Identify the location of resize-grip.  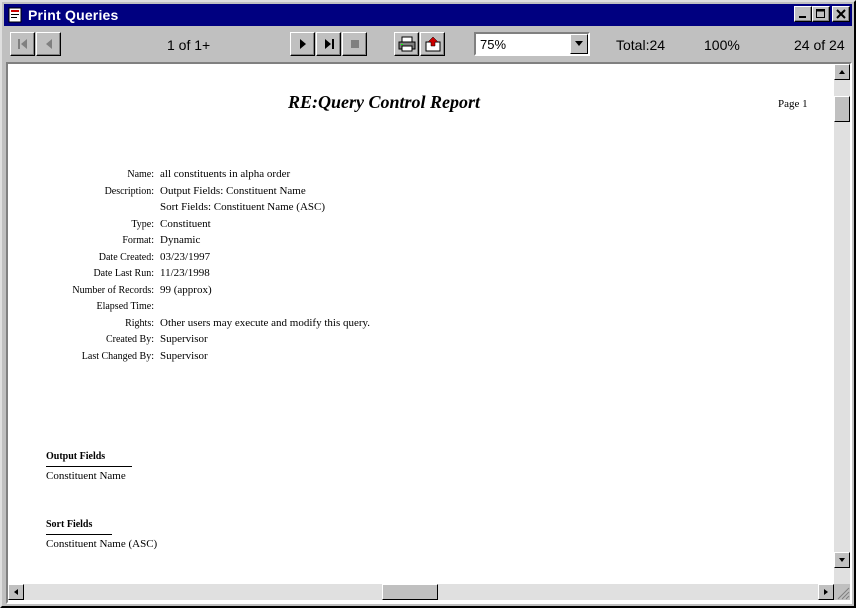
(842, 592).